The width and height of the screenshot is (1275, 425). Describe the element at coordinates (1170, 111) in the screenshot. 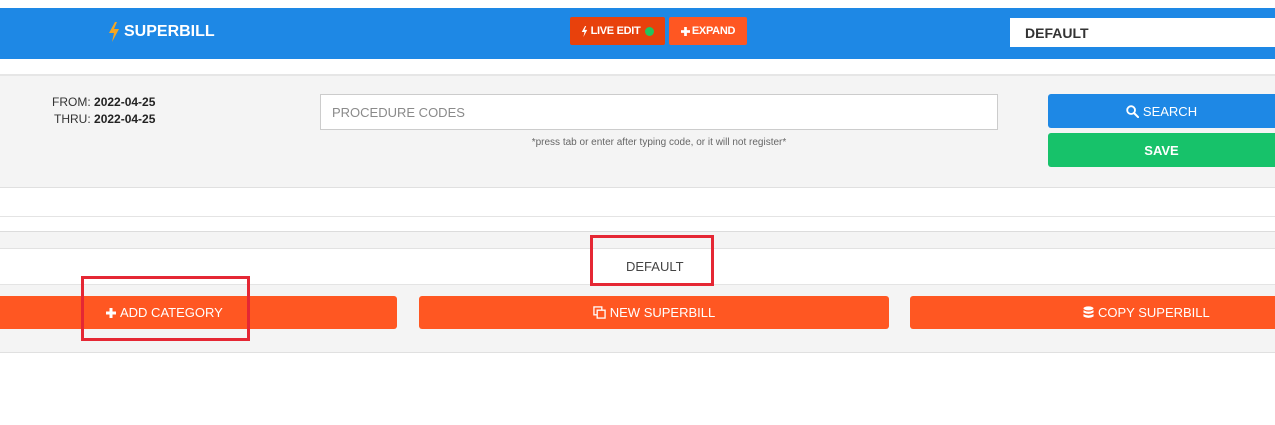

I see `search-label: SEARCH` at that location.